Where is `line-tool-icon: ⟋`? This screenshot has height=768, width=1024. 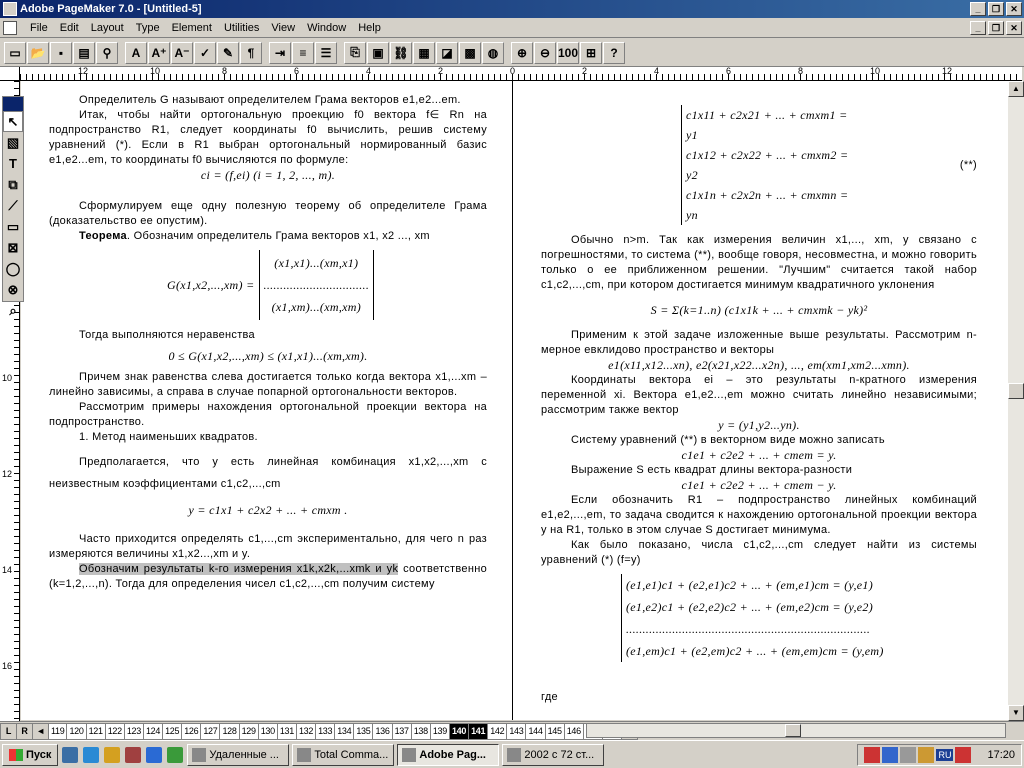 line-tool-icon: ⟋ is located at coordinates (13, 205).